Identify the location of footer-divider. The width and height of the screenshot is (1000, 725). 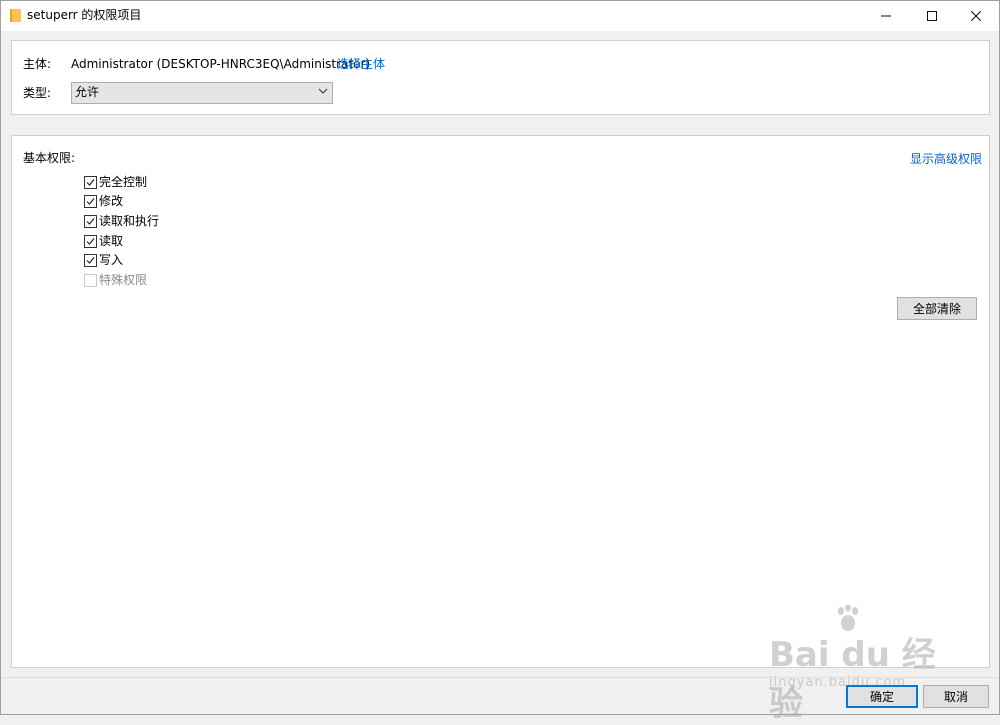
(500, 677).